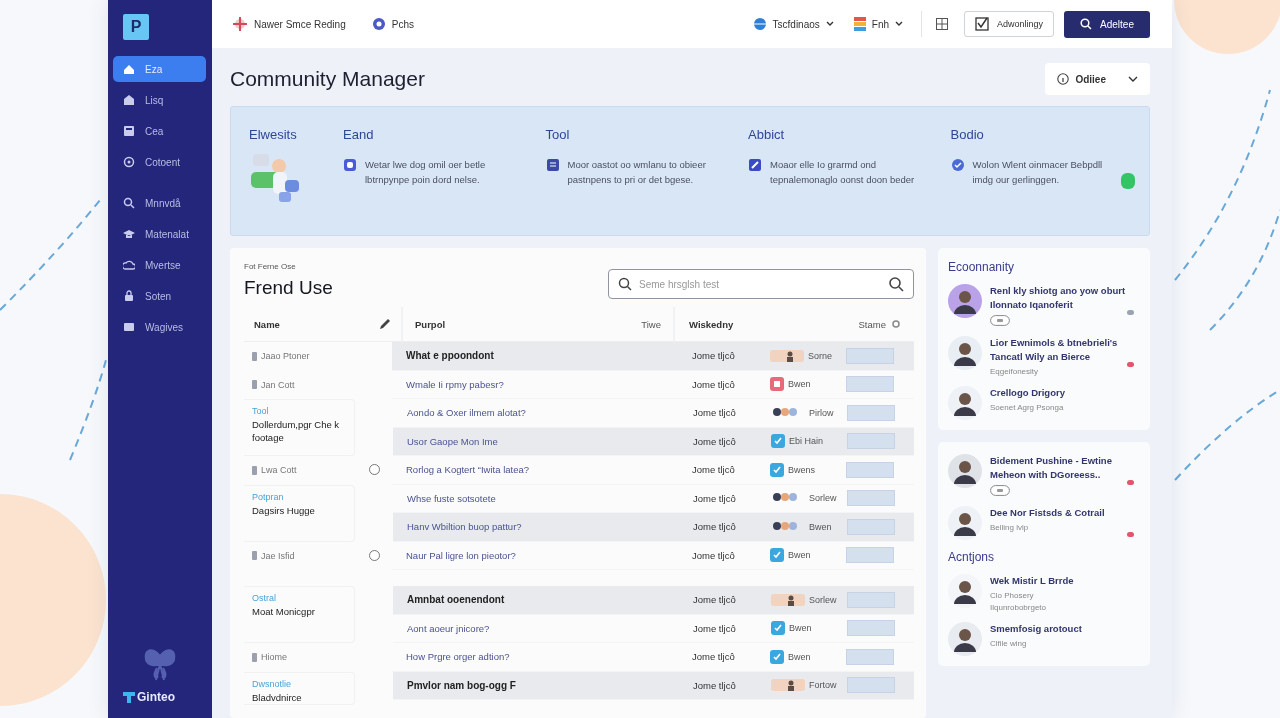  I want to click on nav-link: Pchs, so click(392, 24).